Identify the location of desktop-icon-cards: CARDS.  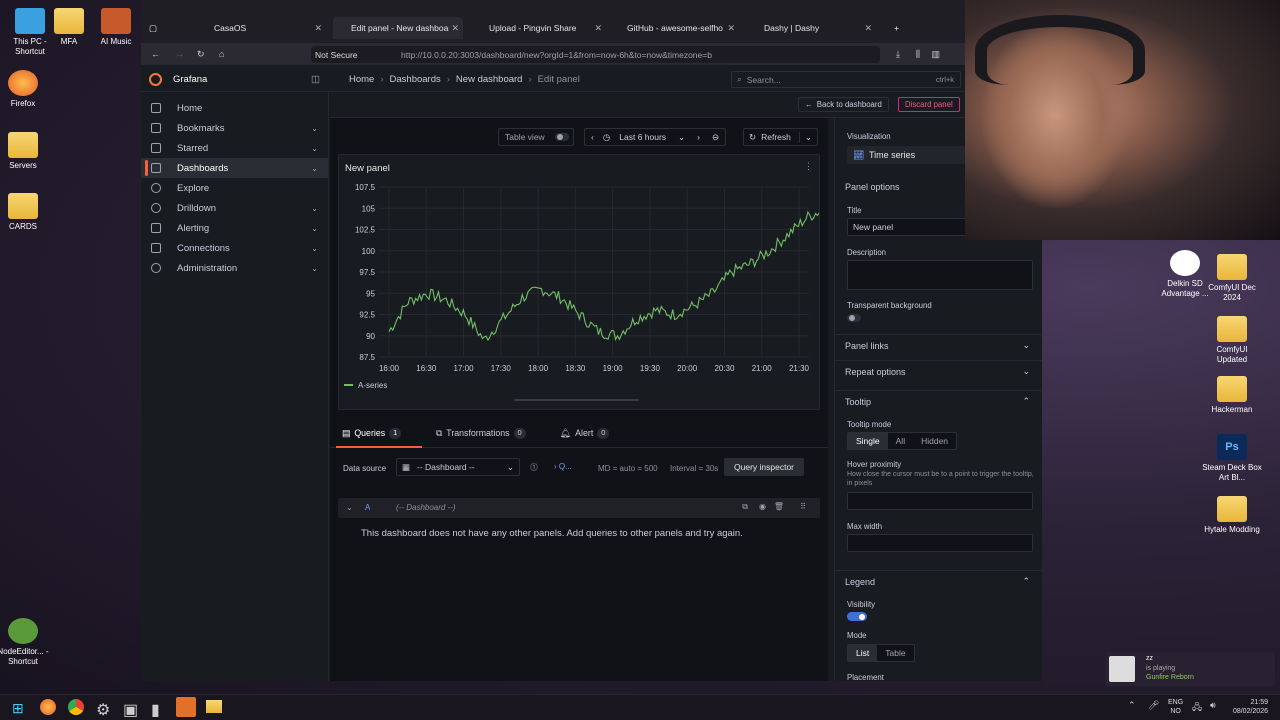
(26, 212).